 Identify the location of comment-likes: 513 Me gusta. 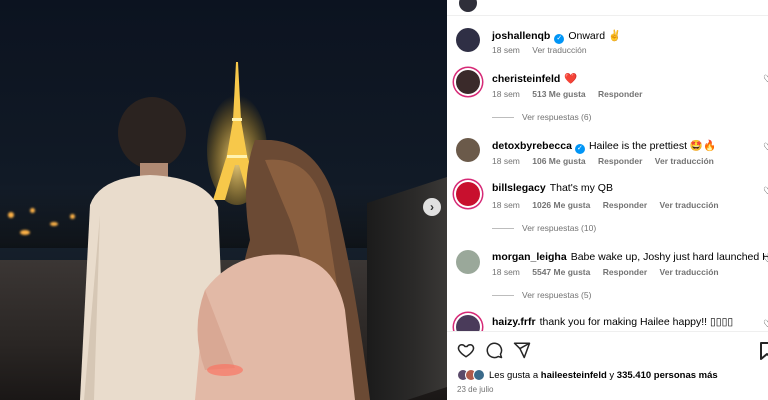
(558, 94).